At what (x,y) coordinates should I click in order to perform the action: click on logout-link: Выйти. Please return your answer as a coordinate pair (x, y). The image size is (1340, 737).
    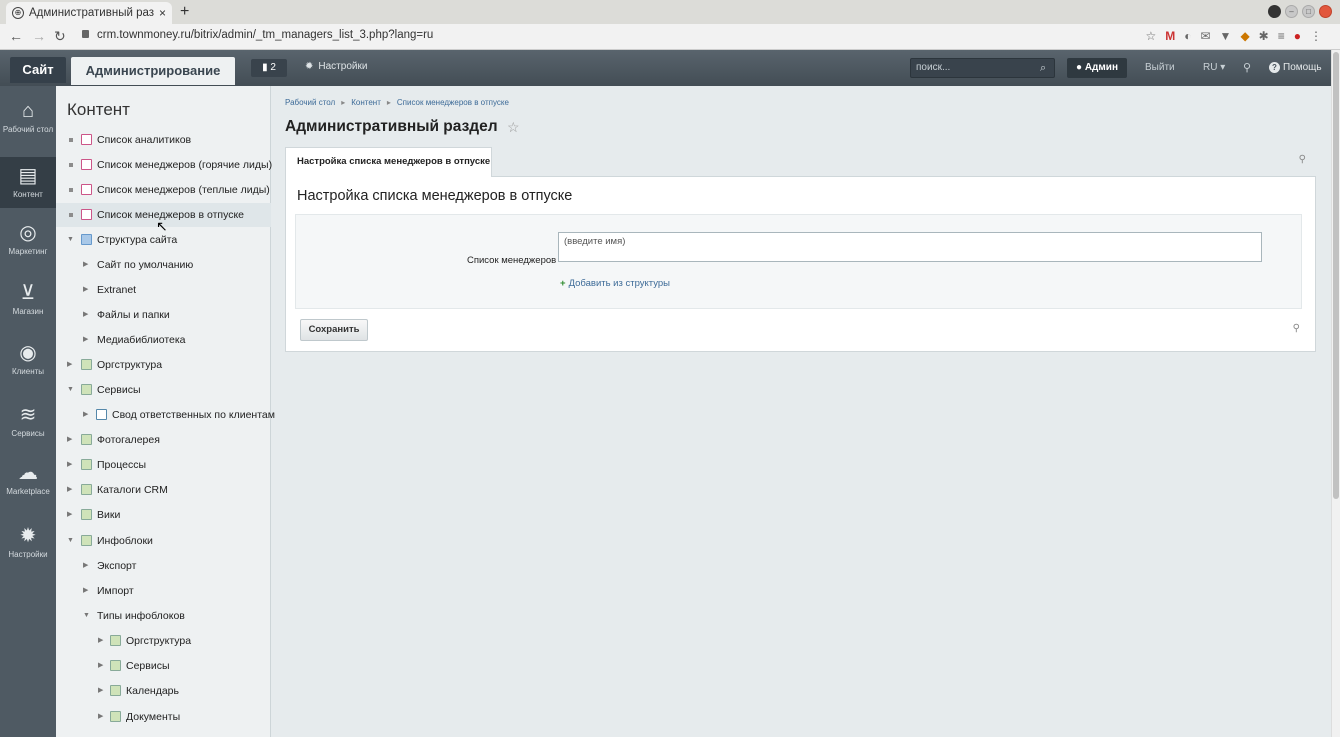
    Looking at the image, I should click on (1160, 67).